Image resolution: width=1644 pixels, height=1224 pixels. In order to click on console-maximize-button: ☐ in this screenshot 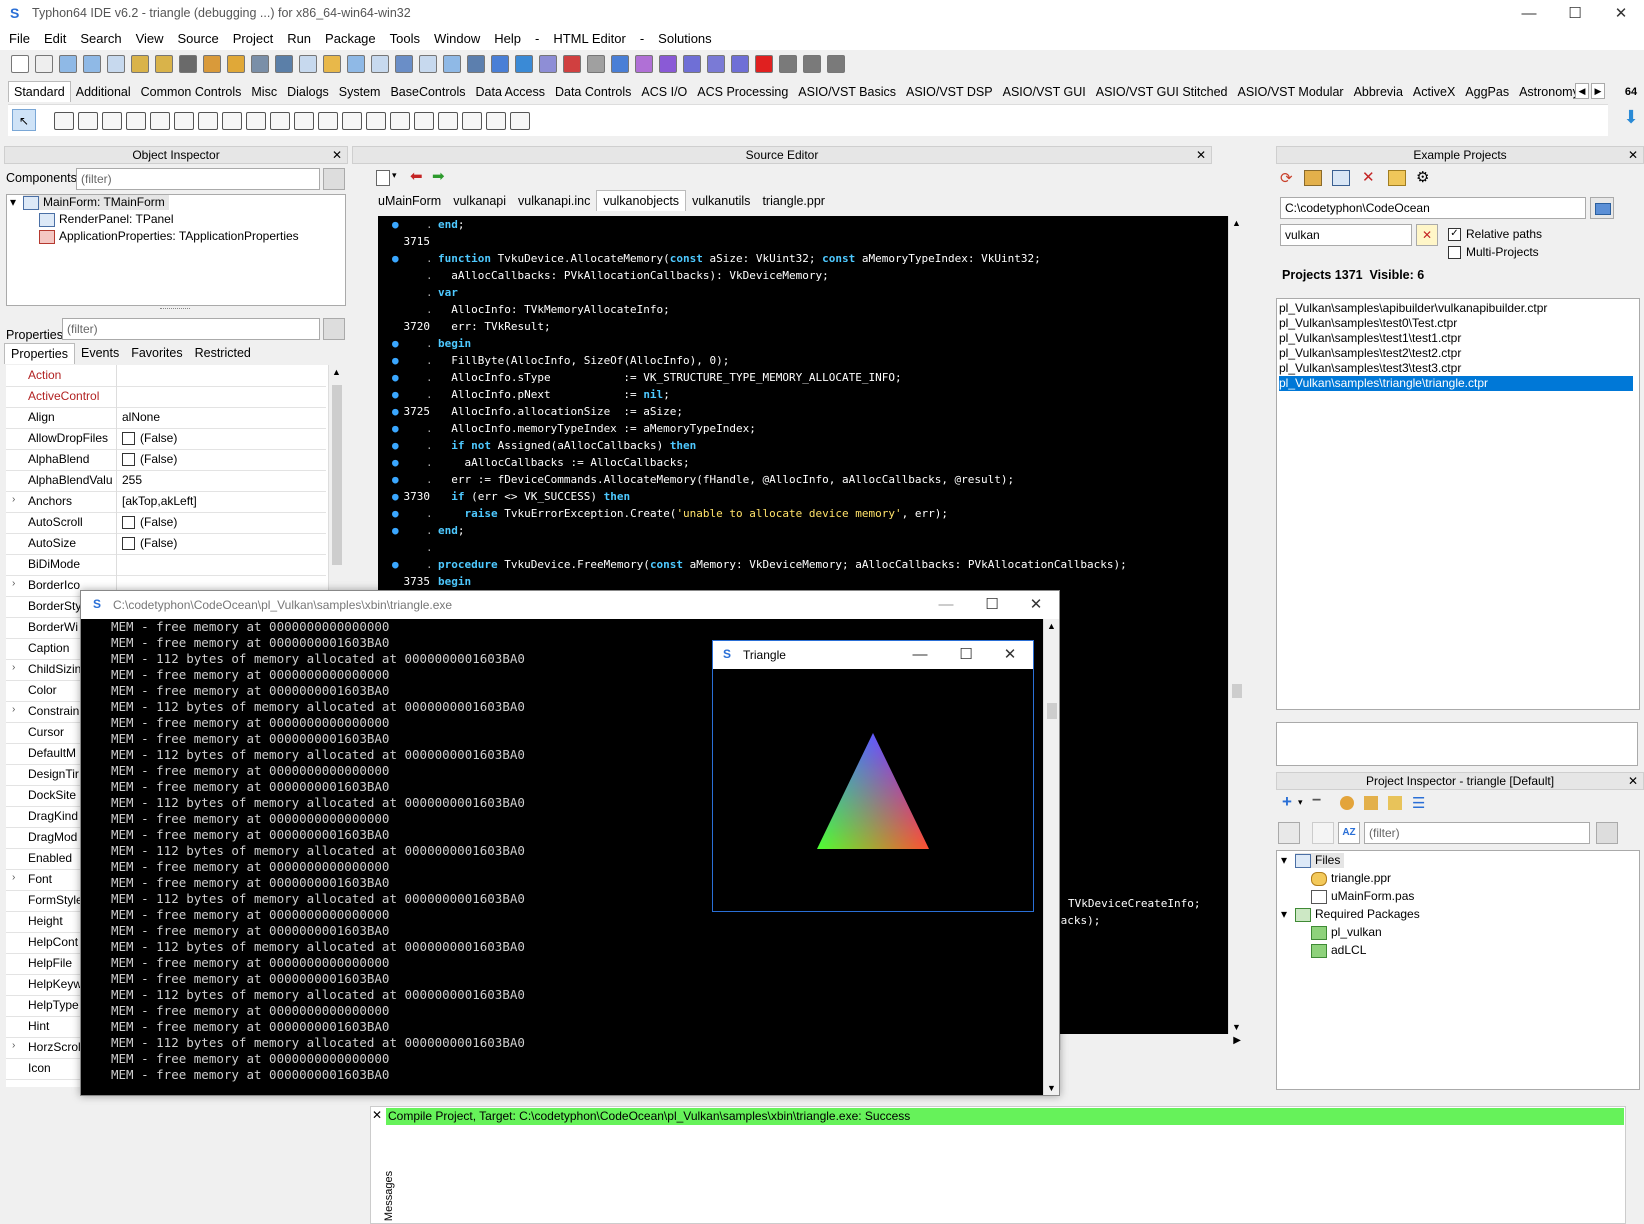, I will do `click(992, 605)`.